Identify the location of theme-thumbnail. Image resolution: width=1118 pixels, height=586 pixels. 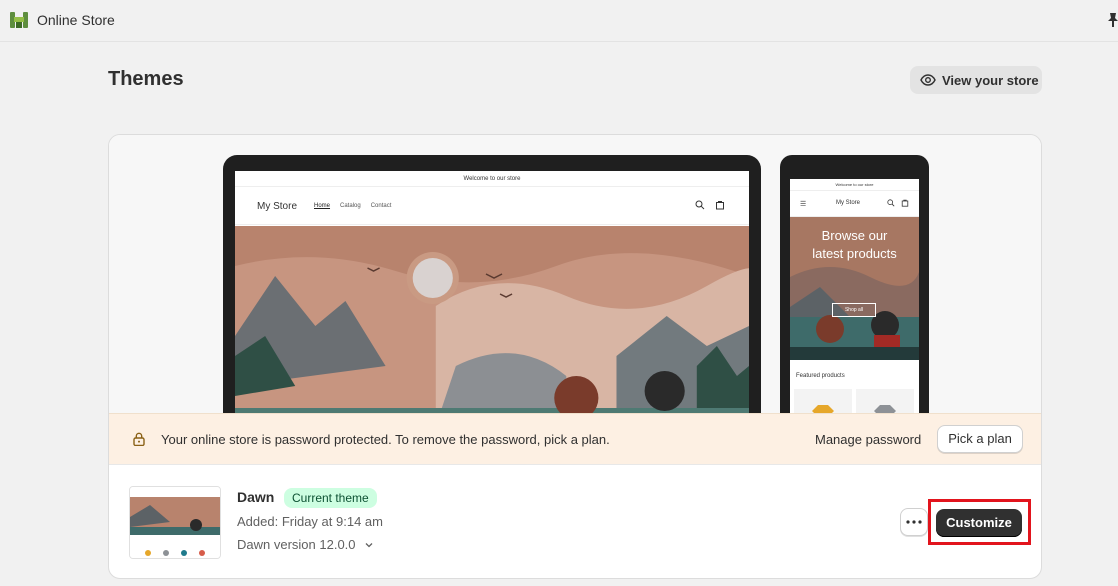
(175, 522).